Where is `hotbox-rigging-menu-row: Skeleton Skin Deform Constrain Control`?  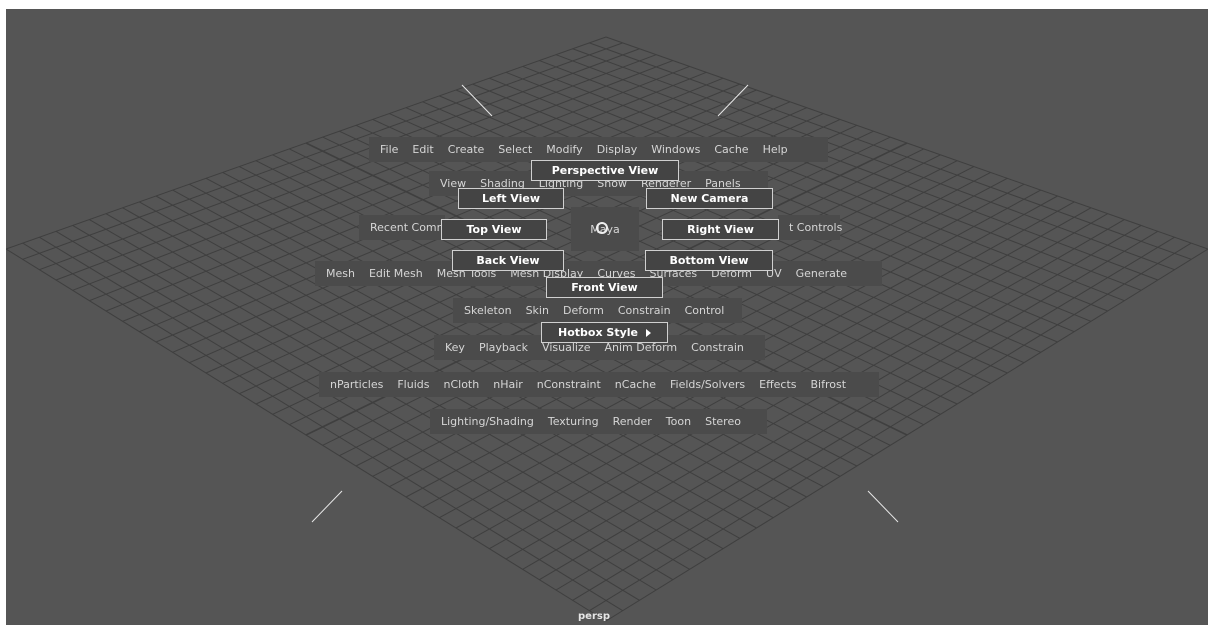
hotbox-rigging-menu-row: Skeleton Skin Deform Constrain Control is located at coordinates (597, 310).